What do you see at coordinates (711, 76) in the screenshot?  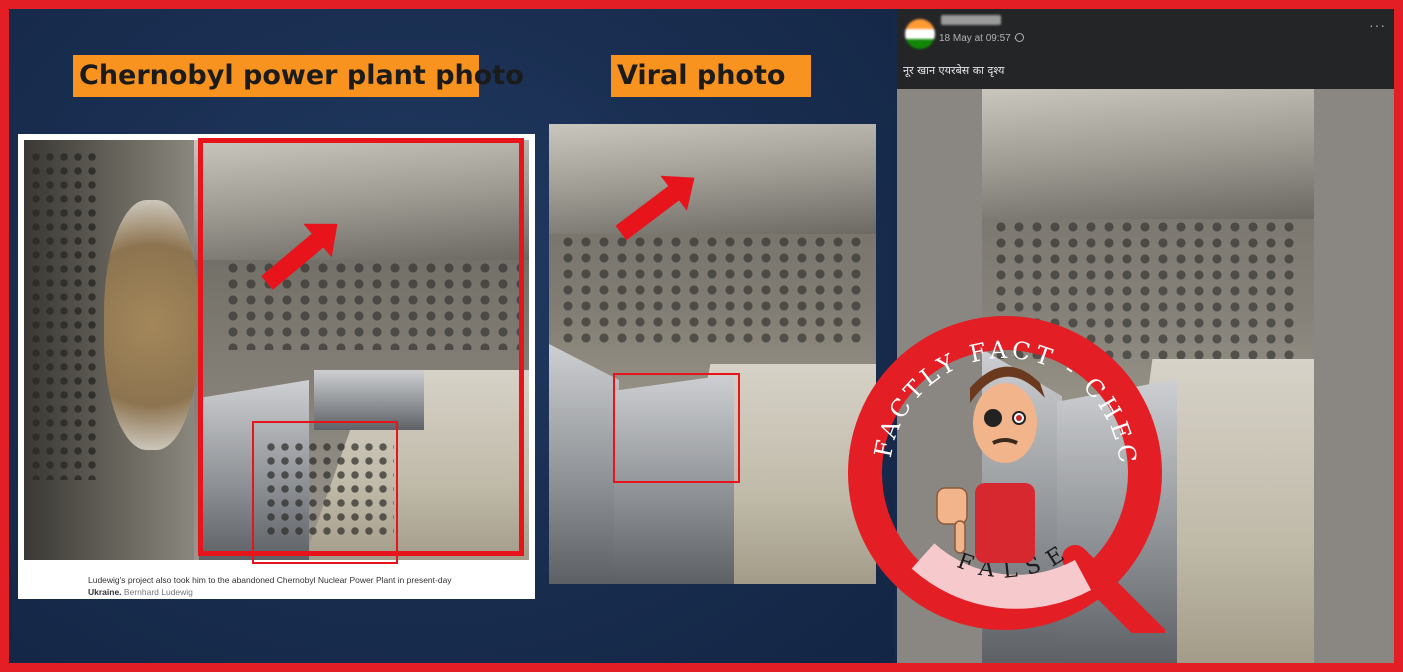 I see `viral-label: Viral photo` at bounding box center [711, 76].